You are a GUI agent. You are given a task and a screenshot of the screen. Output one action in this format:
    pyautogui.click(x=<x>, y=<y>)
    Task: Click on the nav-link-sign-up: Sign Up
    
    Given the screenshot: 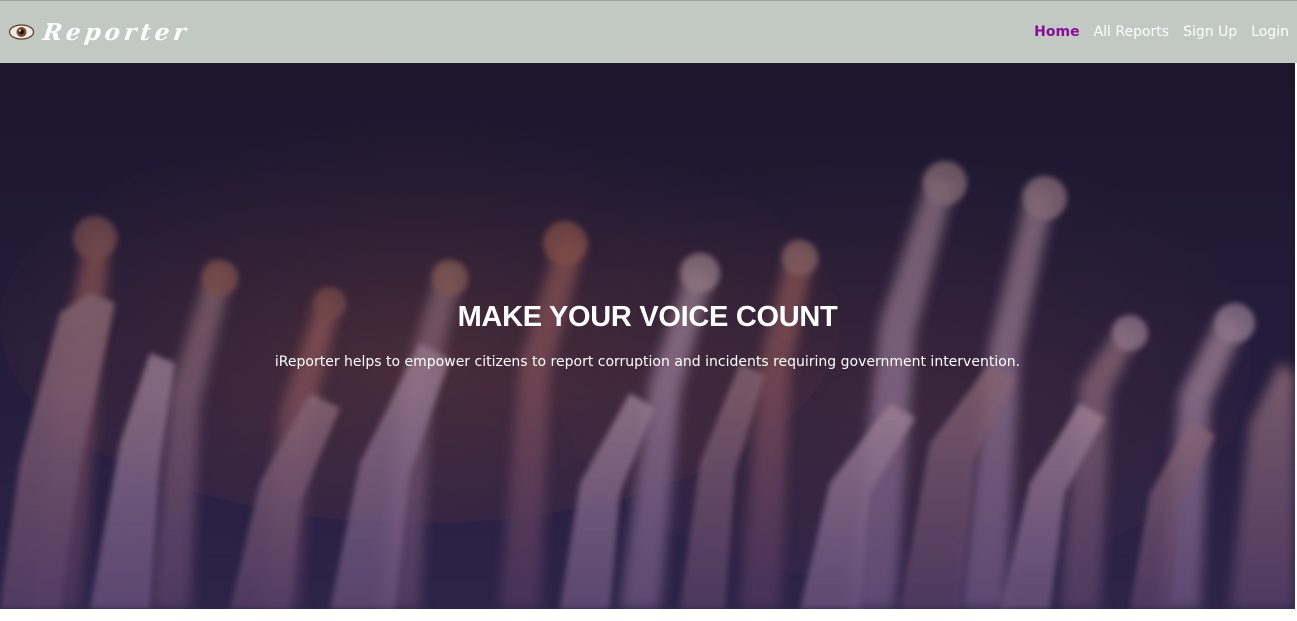 What is the action you would take?
    pyautogui.click(x=1210, y=32)
    